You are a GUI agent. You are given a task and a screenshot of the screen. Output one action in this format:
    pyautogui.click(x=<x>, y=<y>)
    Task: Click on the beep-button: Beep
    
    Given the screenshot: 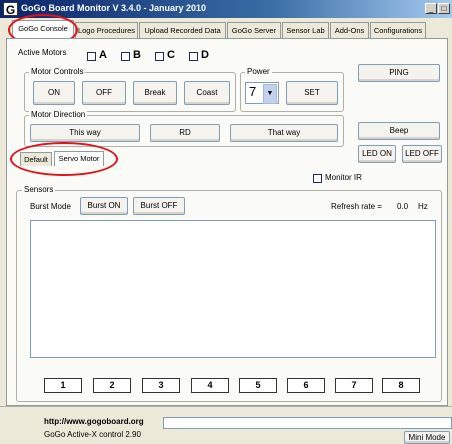 What is the action you would take?
    pyautogui.click(x=399, y=131)
    